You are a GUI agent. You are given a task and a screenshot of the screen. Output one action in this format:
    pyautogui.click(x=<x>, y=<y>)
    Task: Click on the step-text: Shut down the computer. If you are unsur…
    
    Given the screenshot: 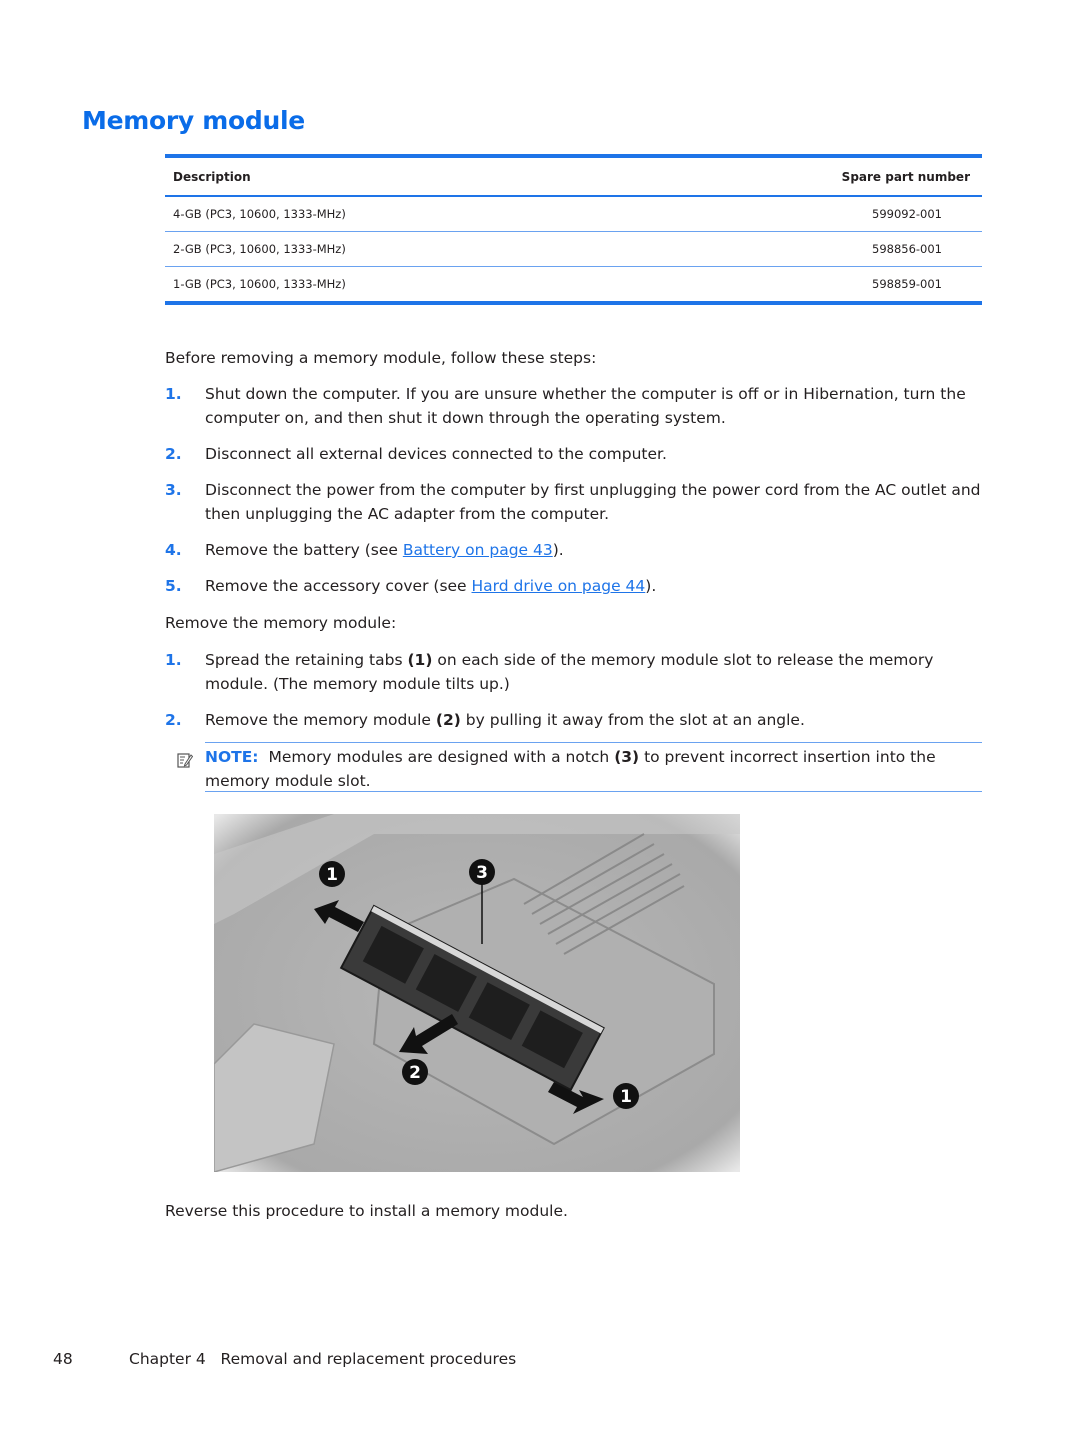 What is the action you would take?
    pyautogui.click(x=585, y=406)
    